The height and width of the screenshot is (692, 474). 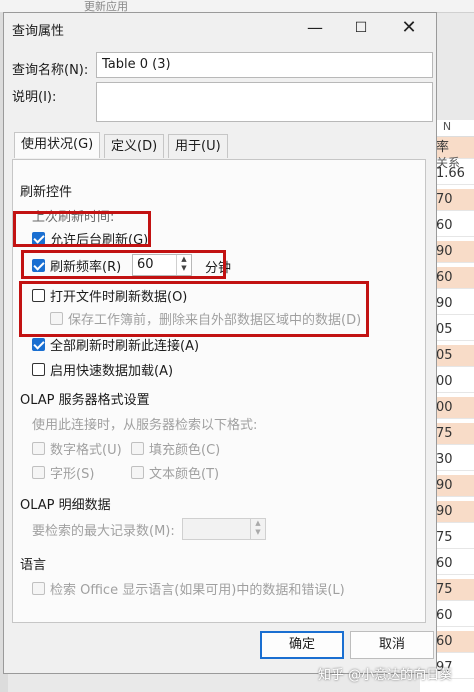 What do you see at coordinates (361, 28) in the screenshot?
I see `maximize-button: ☐` at bounding box center [361, 28].